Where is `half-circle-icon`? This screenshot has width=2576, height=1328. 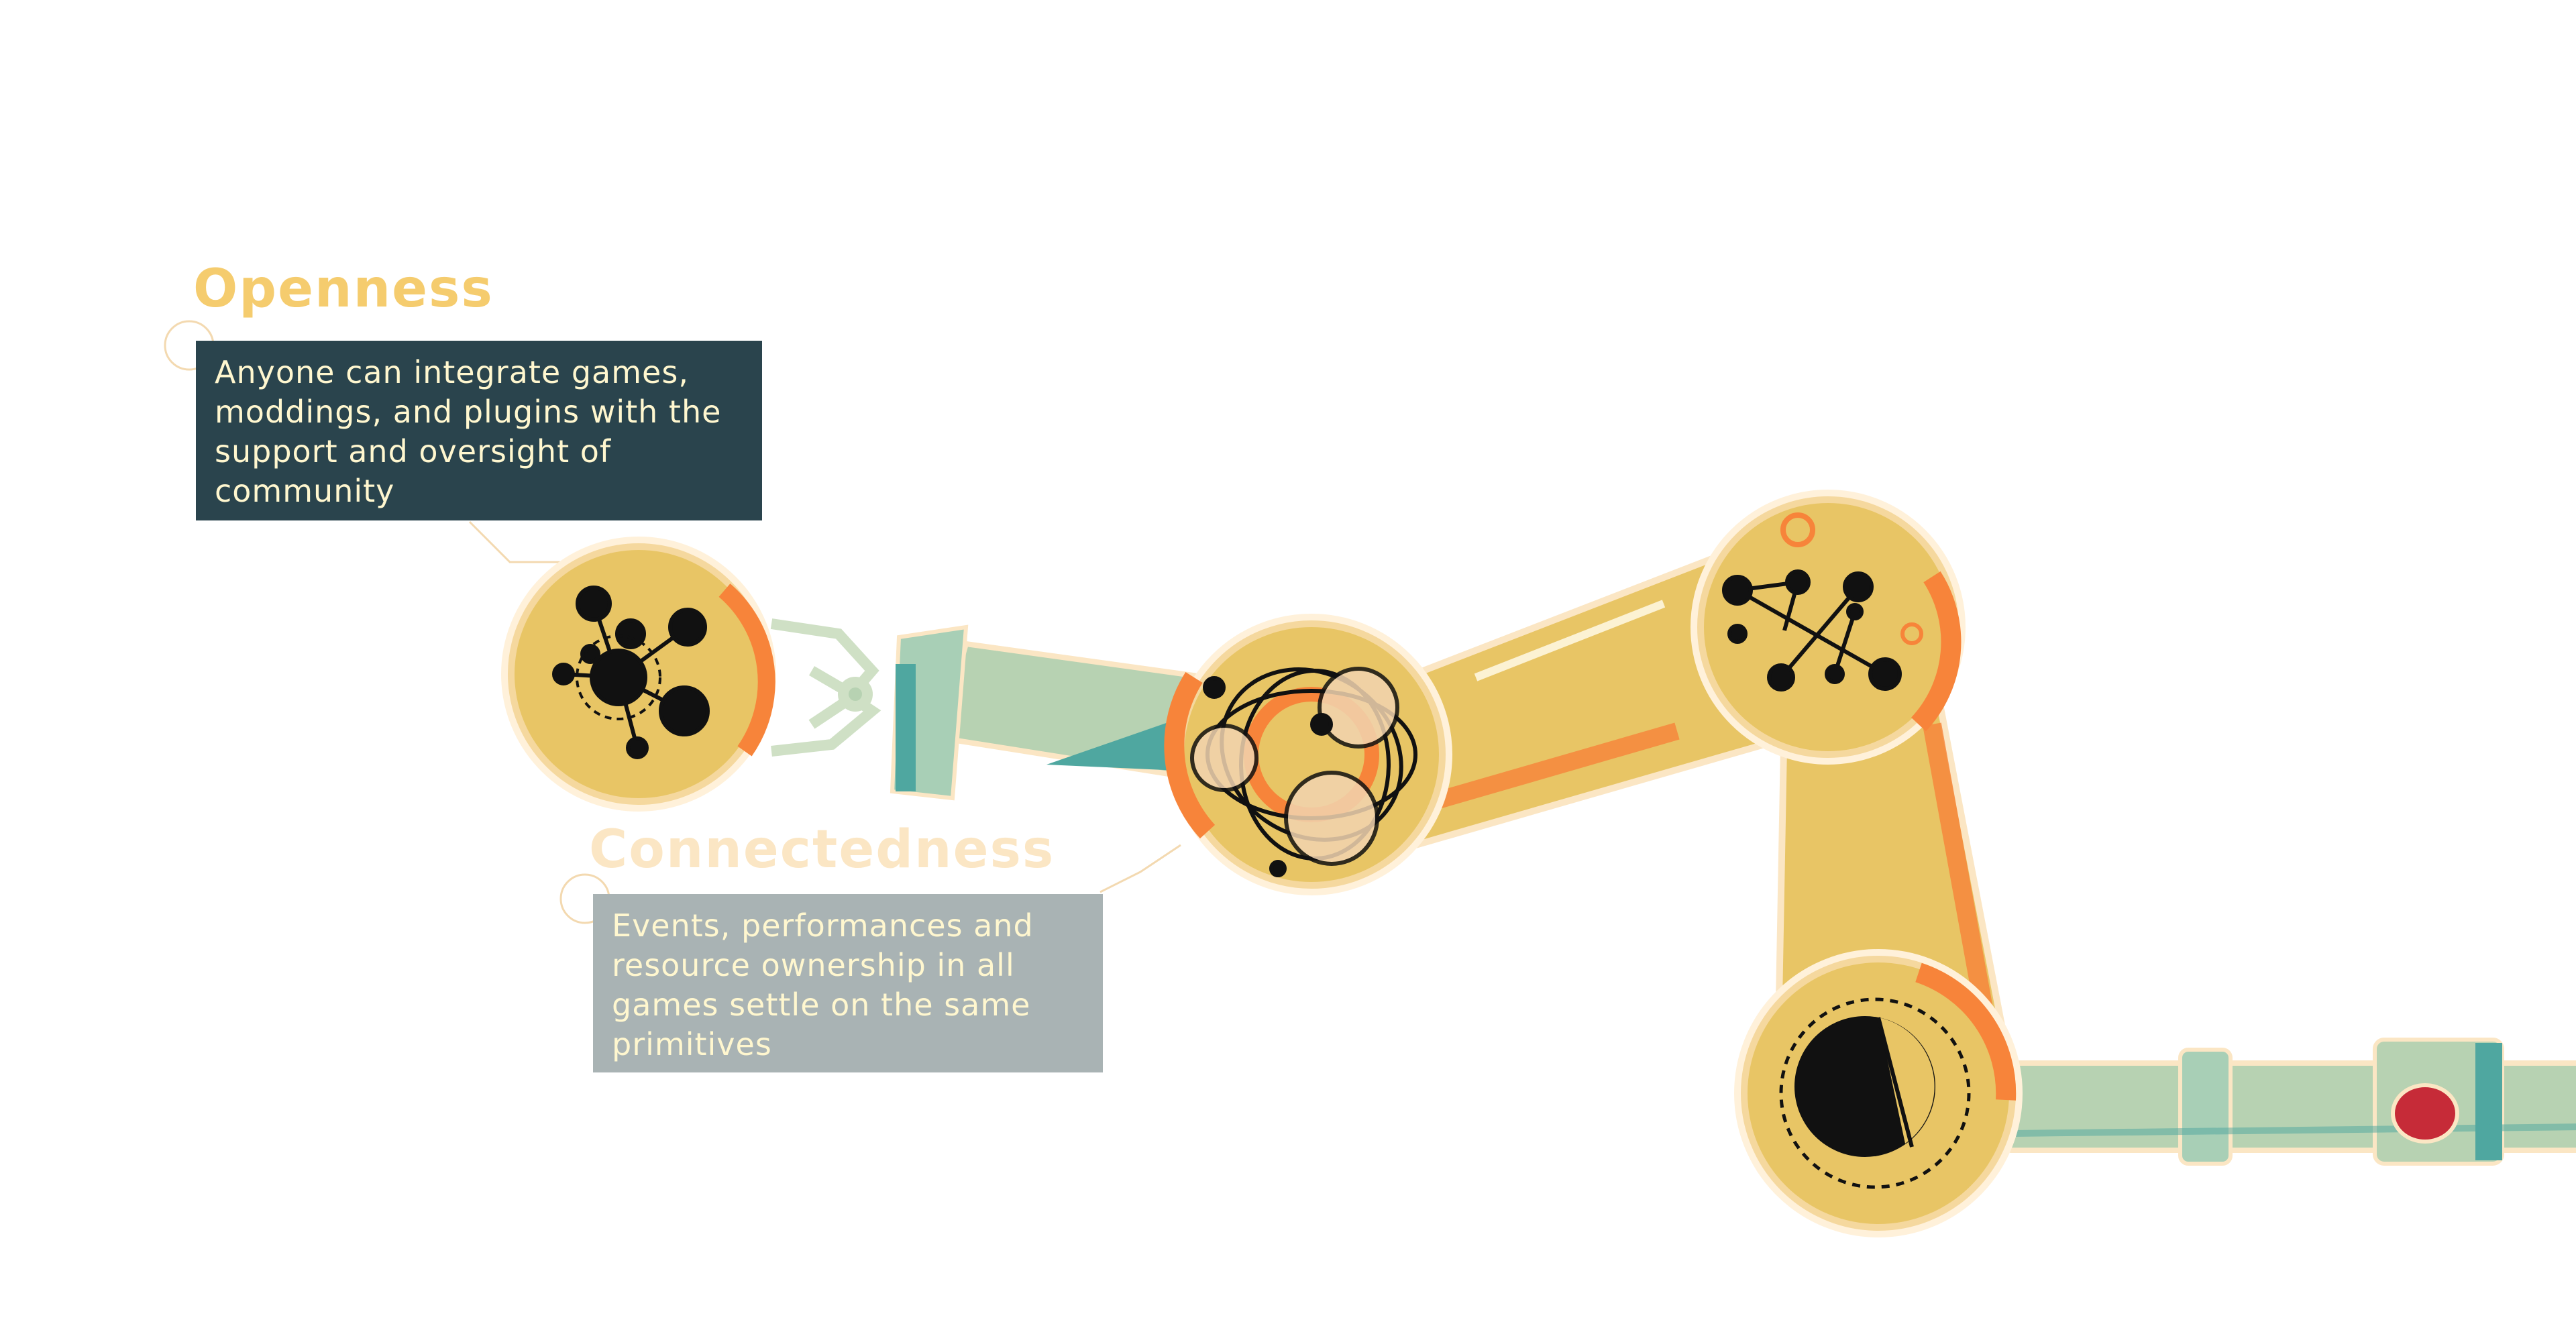
half-circle-icon is located at coordinates (1864, 1086).